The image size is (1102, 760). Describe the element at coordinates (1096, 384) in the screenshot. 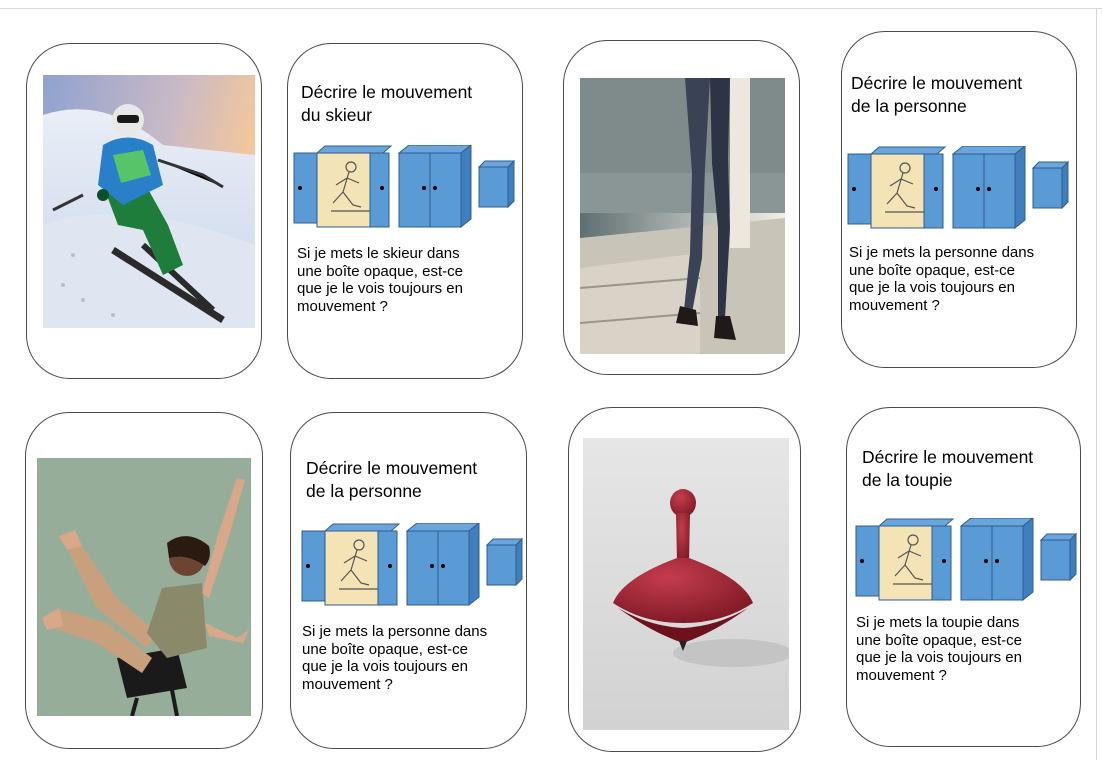

I see `page-frame-right` at that location.